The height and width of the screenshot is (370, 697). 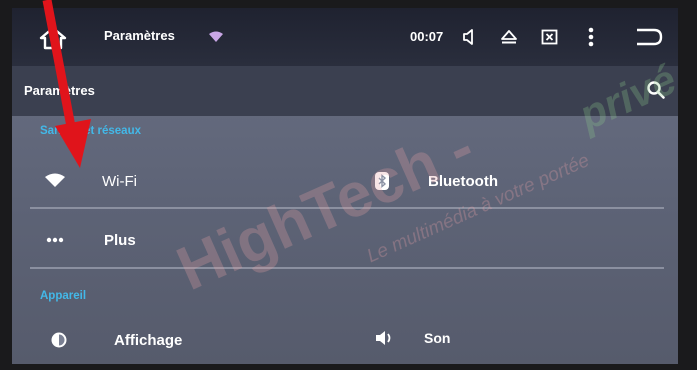 I want to click on bluetooth-icon, so click(x=382, y=181).